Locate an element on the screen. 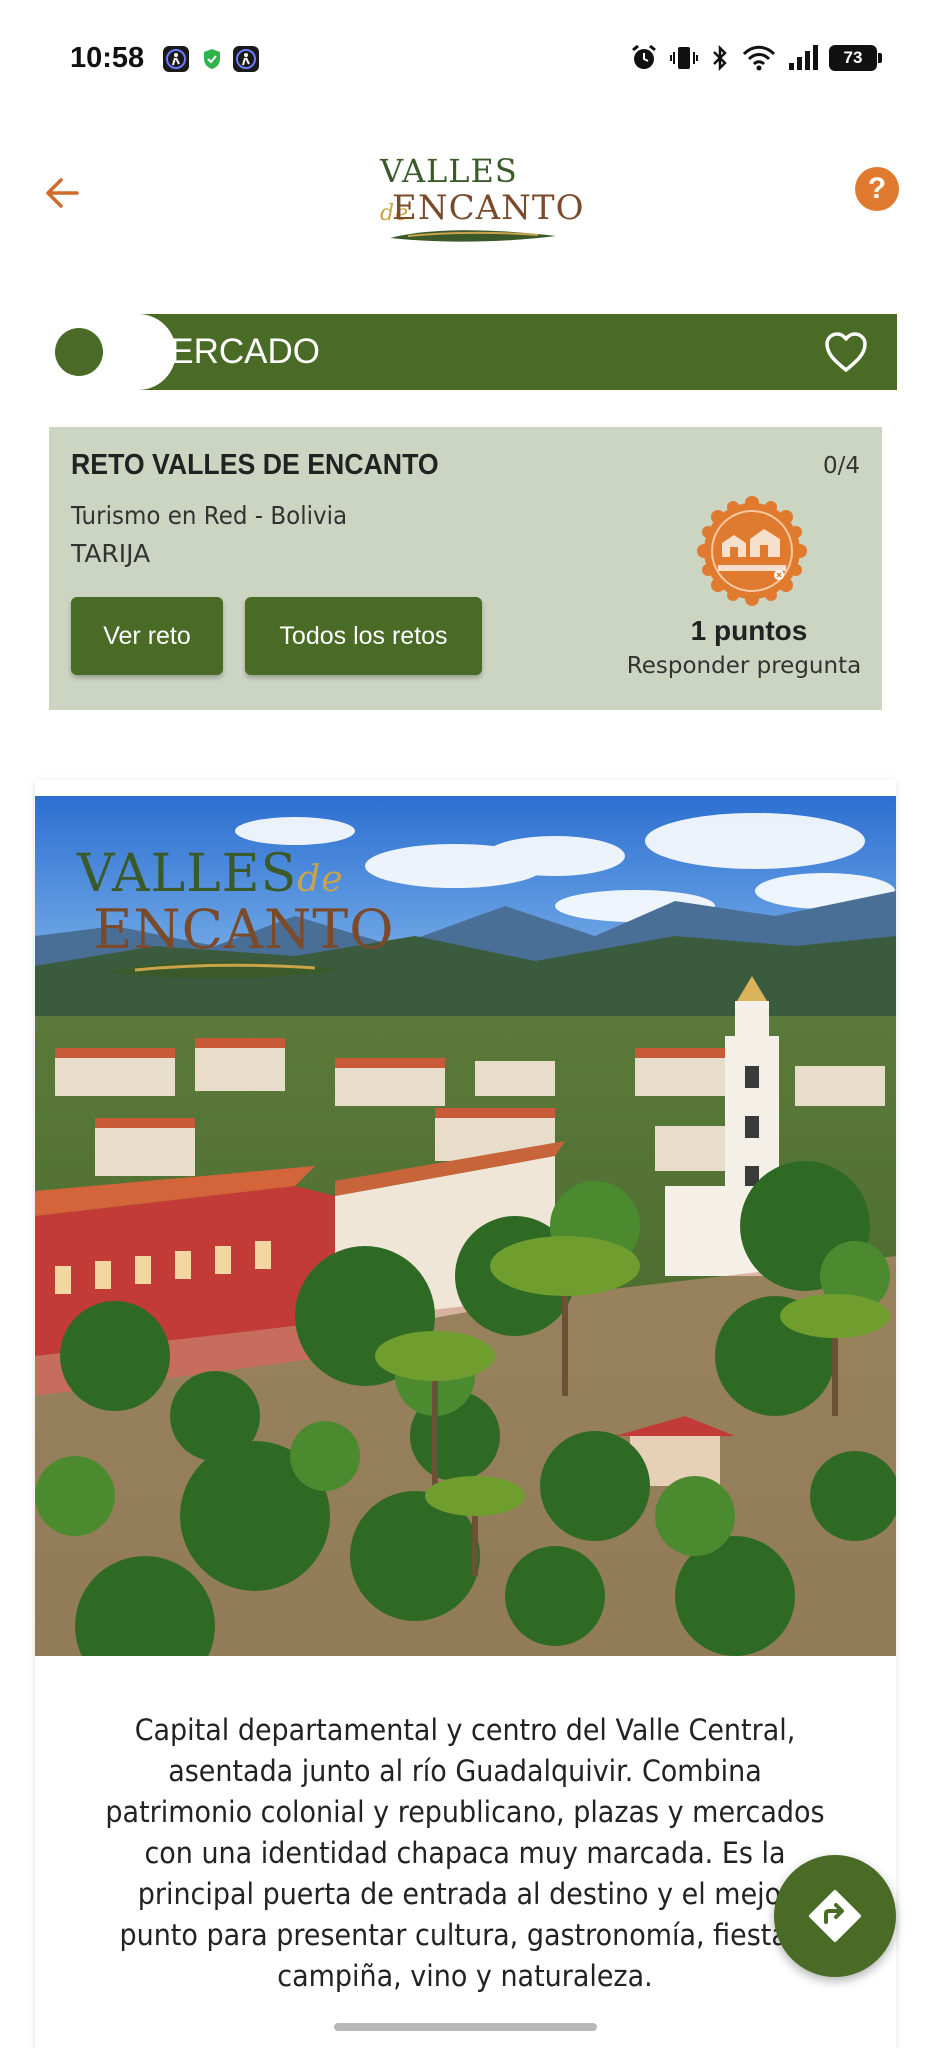  logo-text-top: VALLES is located at coordinates (449, 171).